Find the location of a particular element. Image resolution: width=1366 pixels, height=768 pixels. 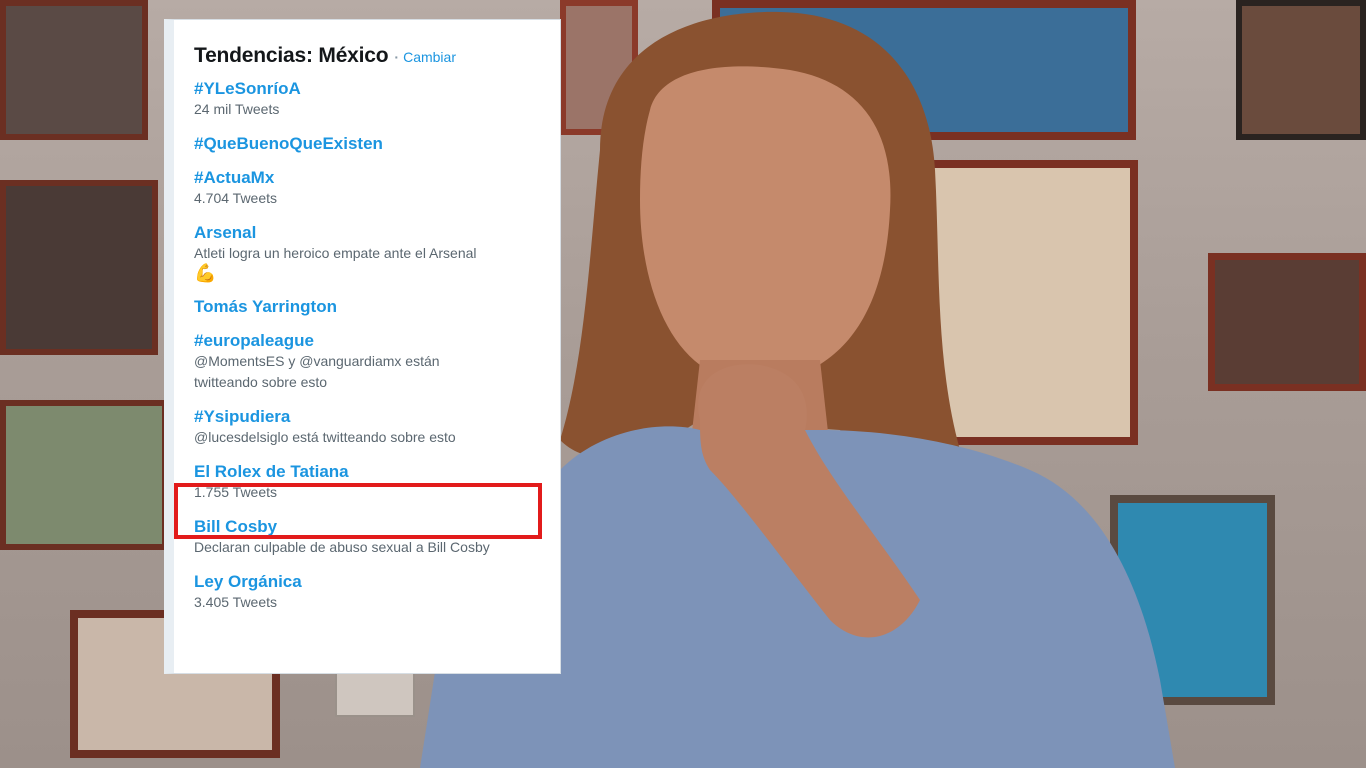

trends-header: Tendencias: México · Cambiar is located at coordinates (377, 56).